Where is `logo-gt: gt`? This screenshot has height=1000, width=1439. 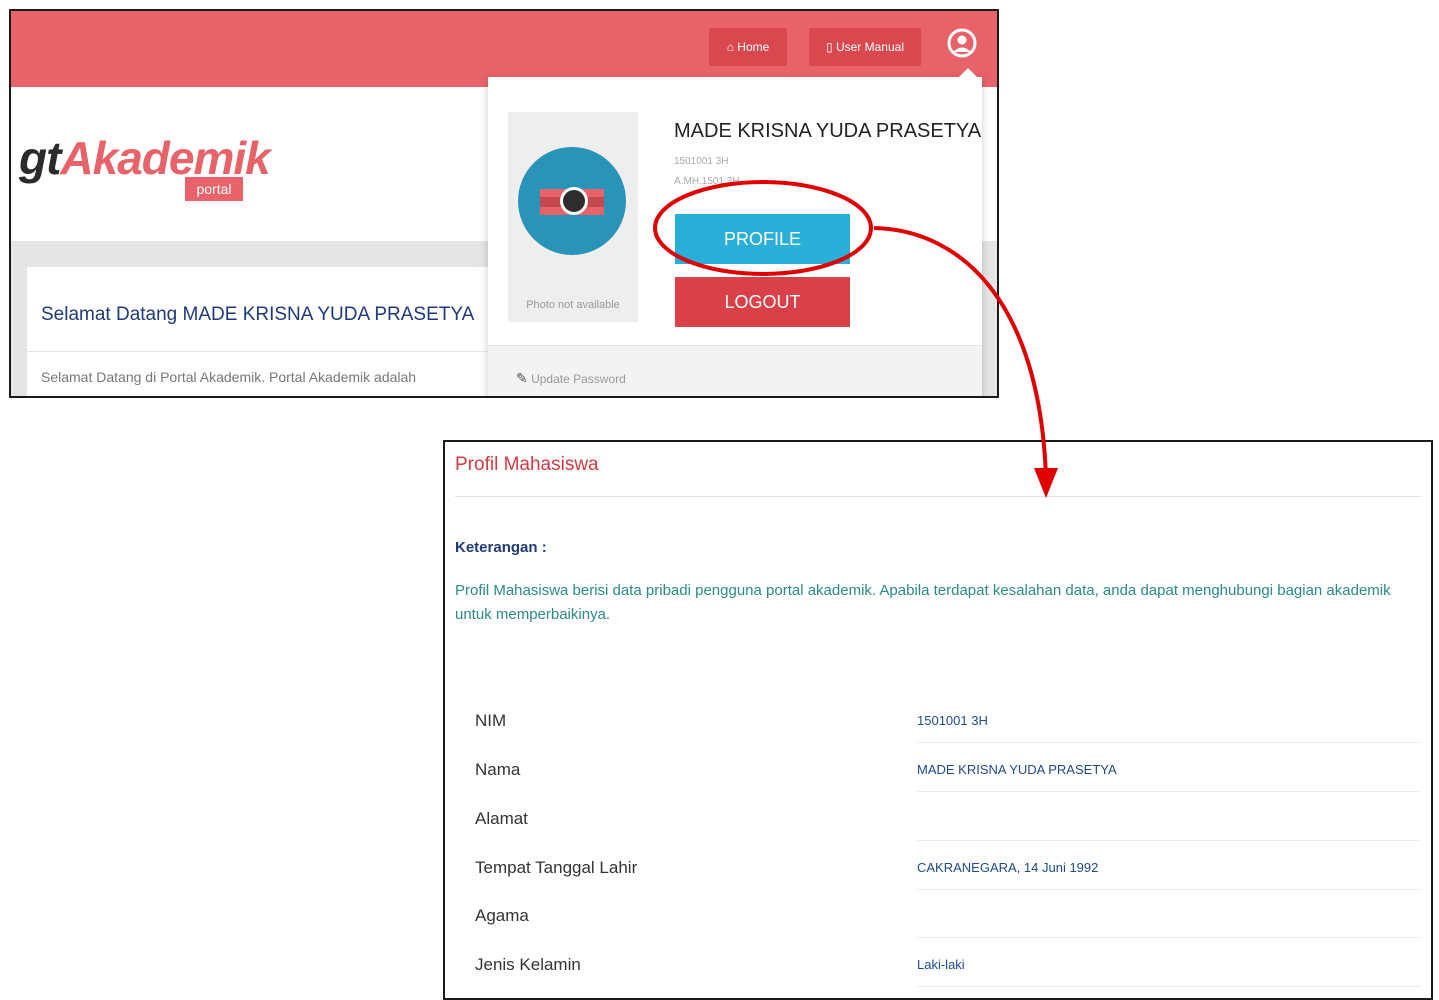
logo-gt: gt is located at coordinates (40, 158).